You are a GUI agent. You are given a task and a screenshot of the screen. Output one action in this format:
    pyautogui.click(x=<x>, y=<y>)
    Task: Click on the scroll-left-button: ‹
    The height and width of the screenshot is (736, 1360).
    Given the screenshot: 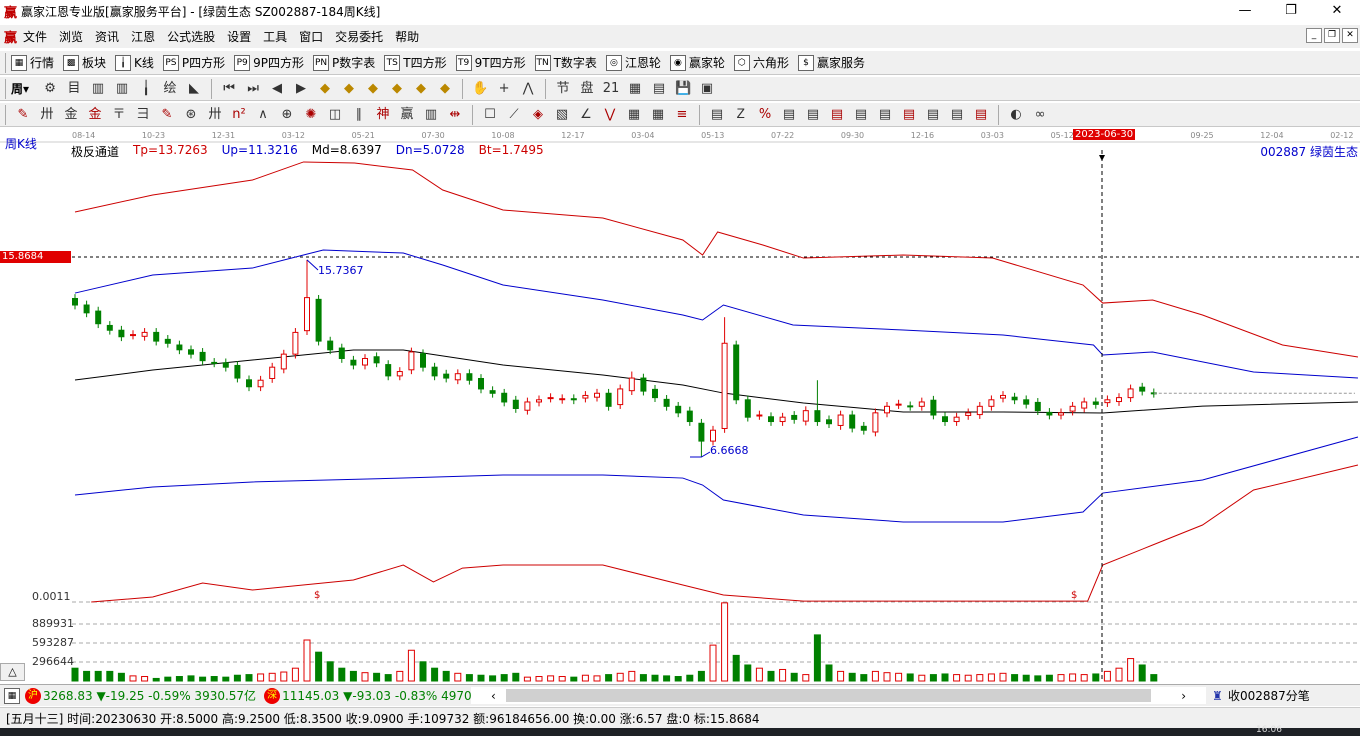 What is the action you would take?
    pyautogui.click(x=493, y=696)
    